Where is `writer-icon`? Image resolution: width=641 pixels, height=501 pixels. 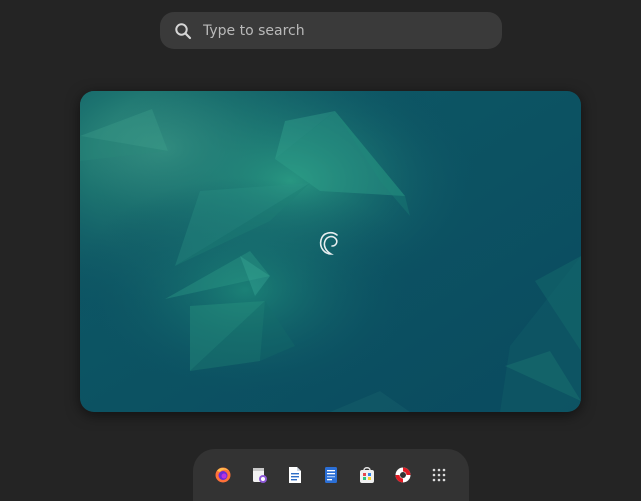
writer-icon is located at coordinates (331, 475).